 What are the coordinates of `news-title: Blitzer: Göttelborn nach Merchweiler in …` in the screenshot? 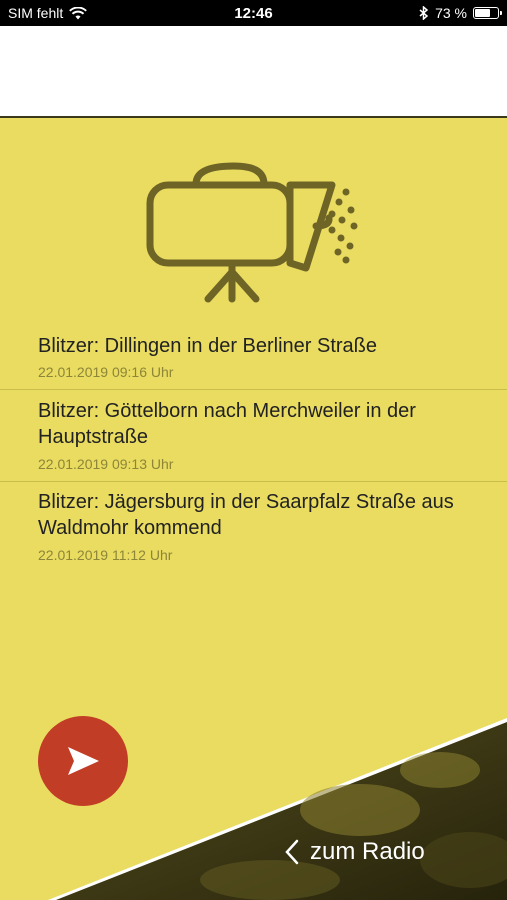 It's located at (227, 424).